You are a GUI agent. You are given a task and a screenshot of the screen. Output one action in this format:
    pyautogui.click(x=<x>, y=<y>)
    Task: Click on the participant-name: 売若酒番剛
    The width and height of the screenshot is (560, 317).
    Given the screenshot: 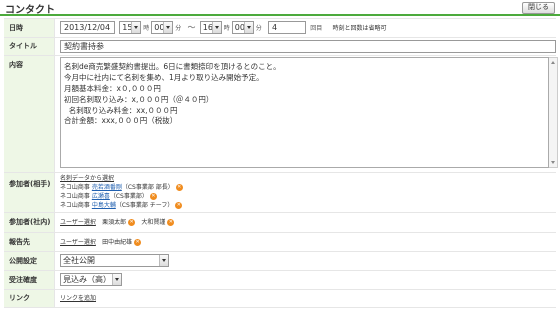 What is the action you would take?
    pyautogui.click(x=107, y=187)
    